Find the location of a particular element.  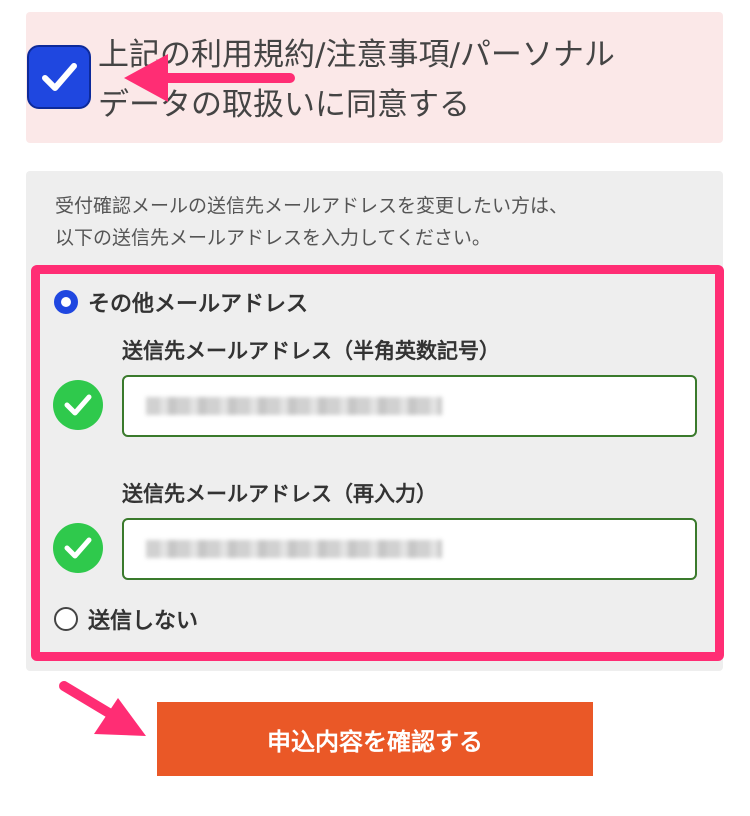

option-other-email-label: その他メールアドレス is located at coordinates (198, 302).